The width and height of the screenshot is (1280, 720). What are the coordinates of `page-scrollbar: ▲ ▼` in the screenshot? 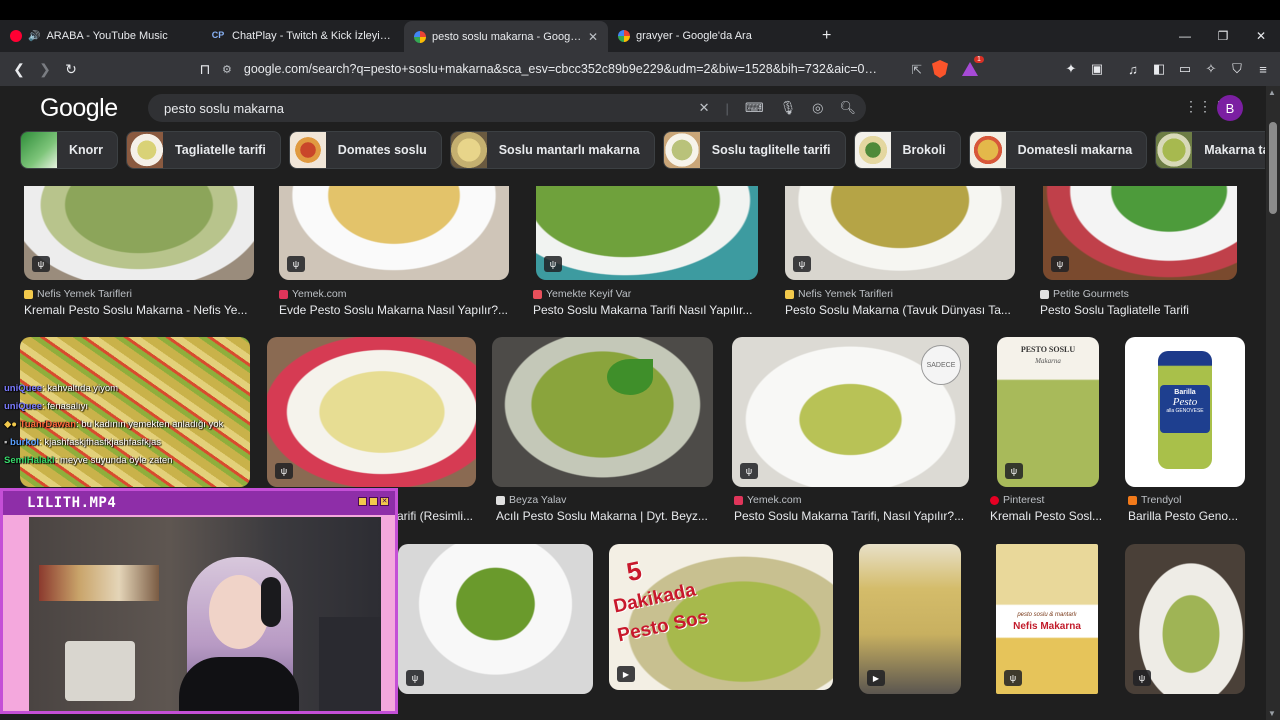 It's located at (1273, 403).